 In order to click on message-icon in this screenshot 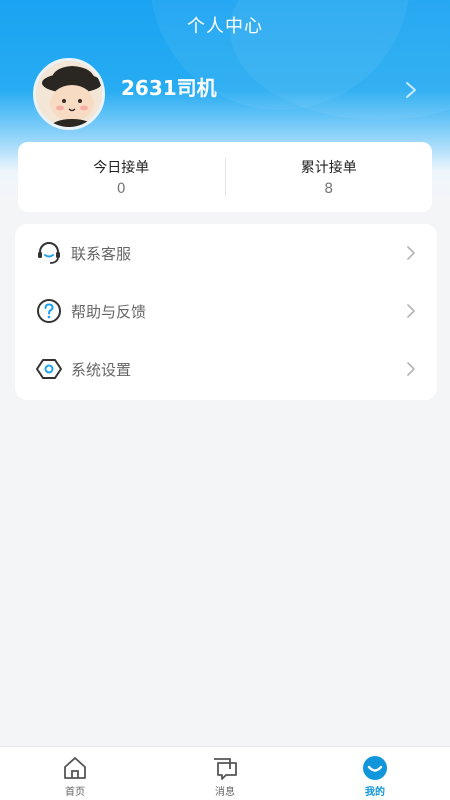, I will do `click(225, 769)`.